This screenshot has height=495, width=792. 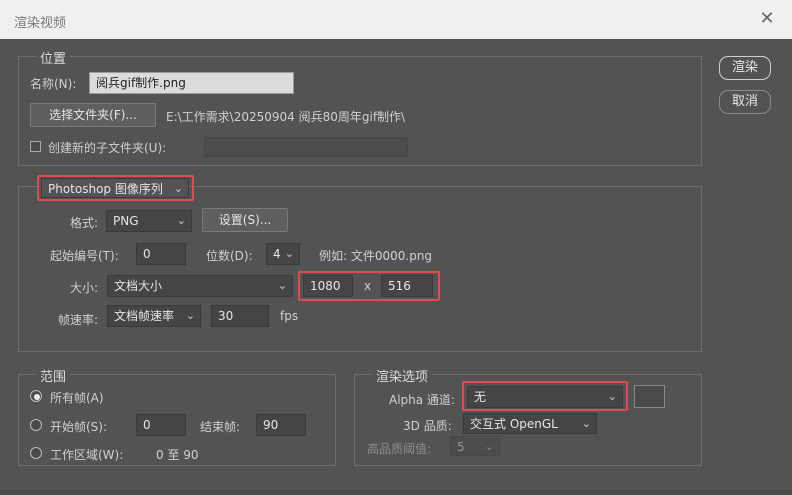 I want to click on range-legend: 范围, so click(x=53, y=375).